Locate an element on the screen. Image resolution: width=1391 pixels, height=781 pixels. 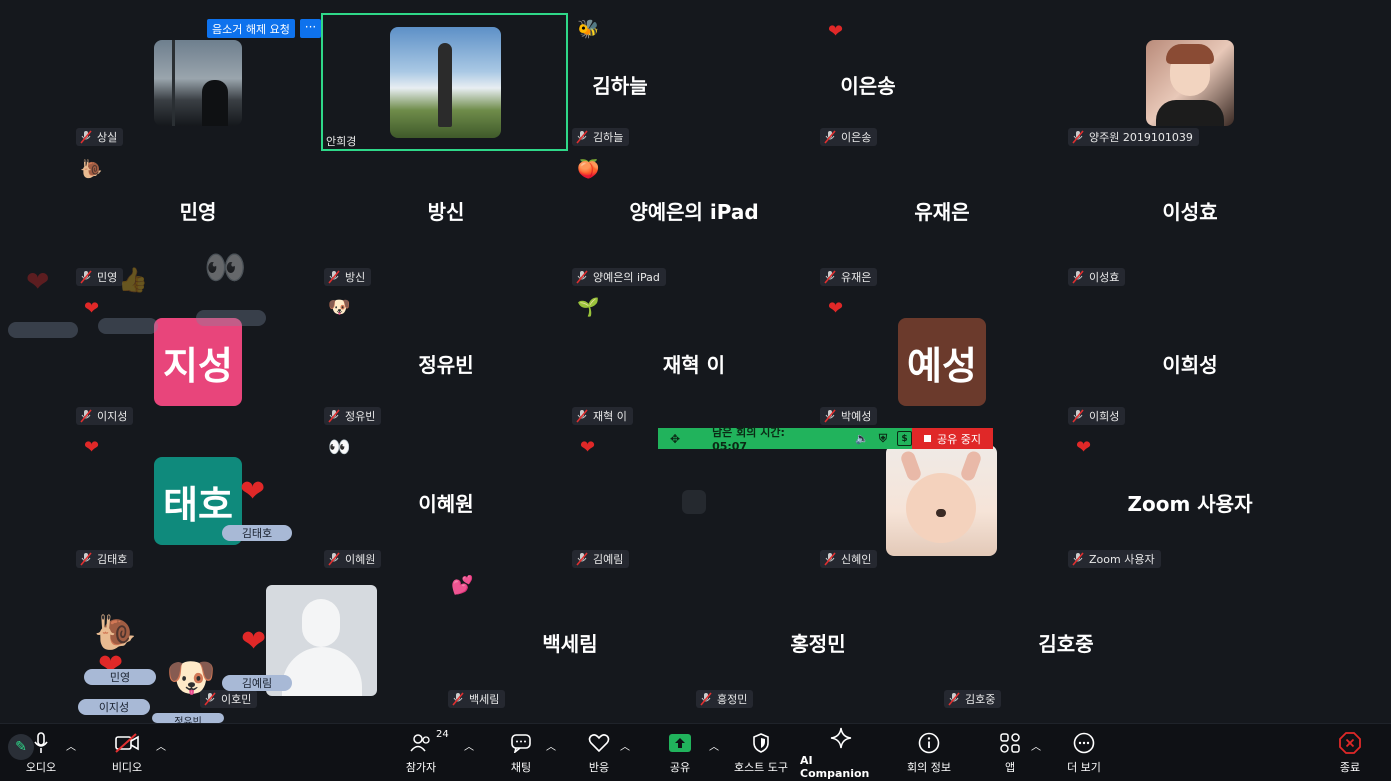
share-control-bar: ✥ 남은 회의 시간: 05:07 🔈 ⛨ $ is located at coordinates (785, 439).